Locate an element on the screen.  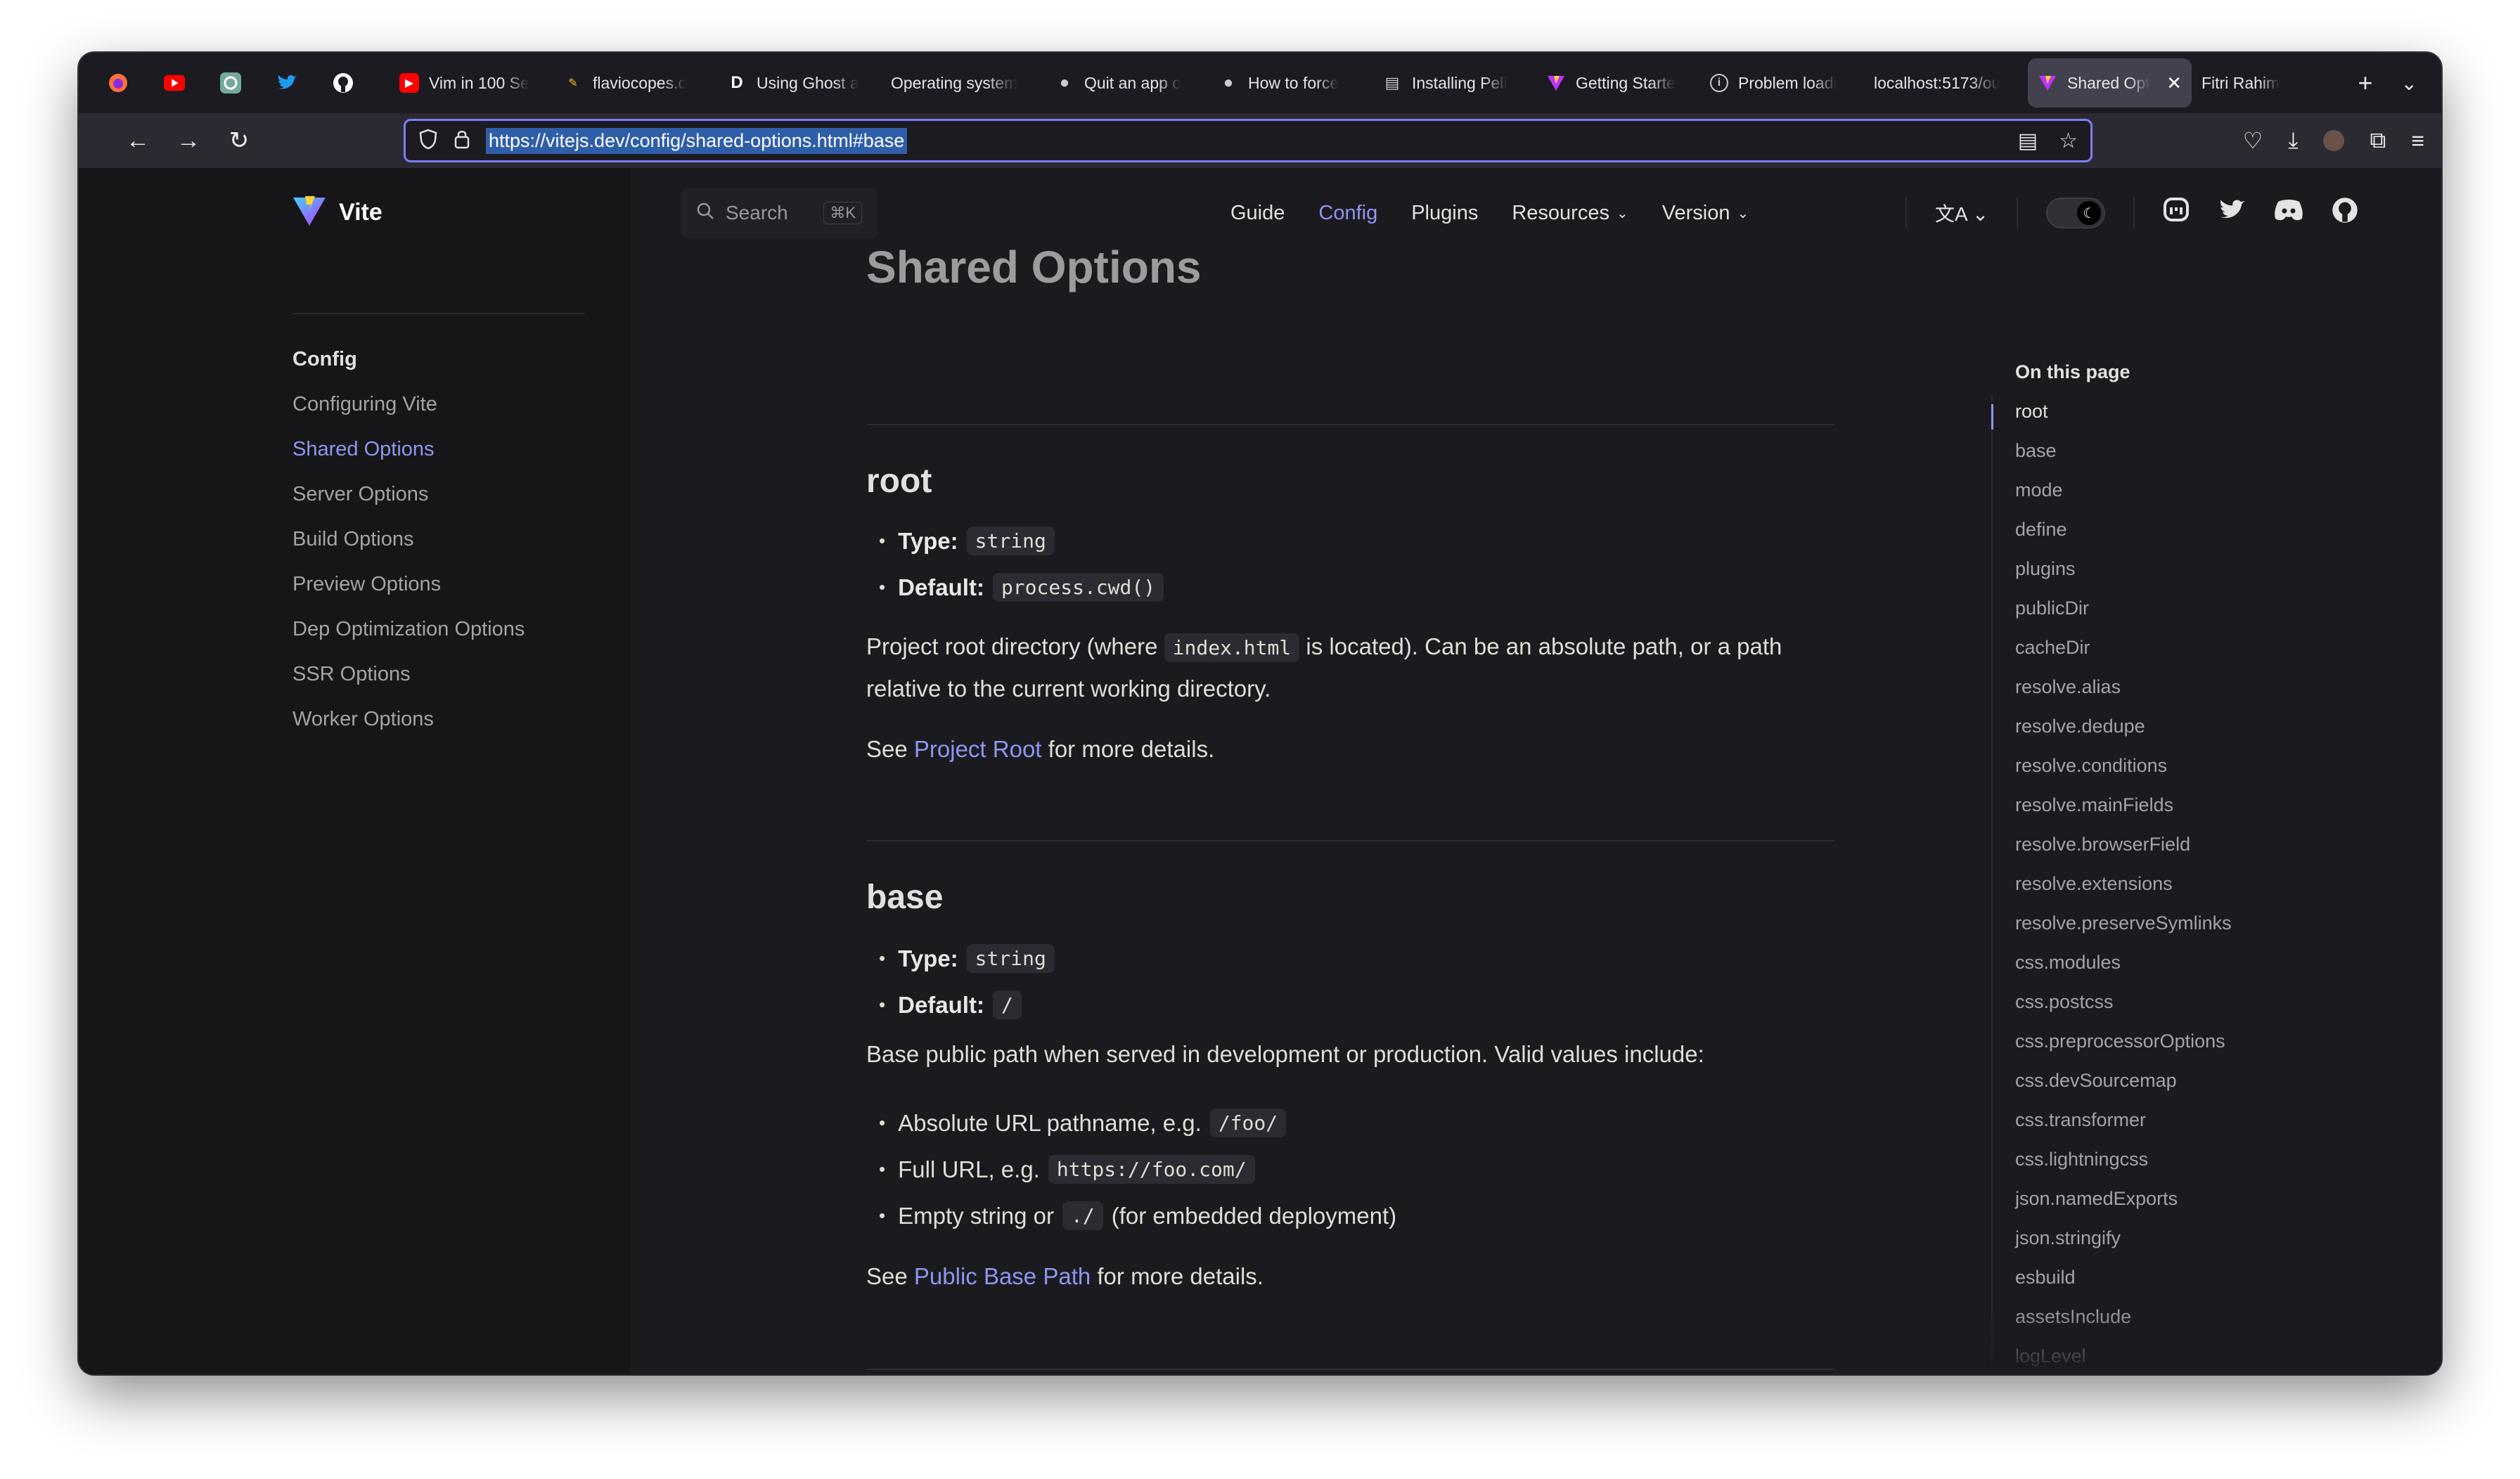
tab-flaviocopes: ✎ flaviocopes.c is located at coordinates (635, 83).